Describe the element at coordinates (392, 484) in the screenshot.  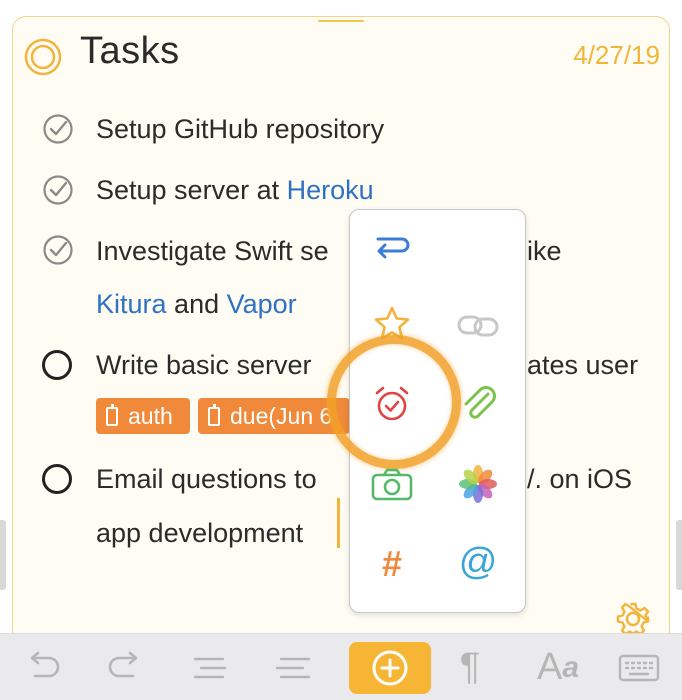
I see `camera-icon` at that location.